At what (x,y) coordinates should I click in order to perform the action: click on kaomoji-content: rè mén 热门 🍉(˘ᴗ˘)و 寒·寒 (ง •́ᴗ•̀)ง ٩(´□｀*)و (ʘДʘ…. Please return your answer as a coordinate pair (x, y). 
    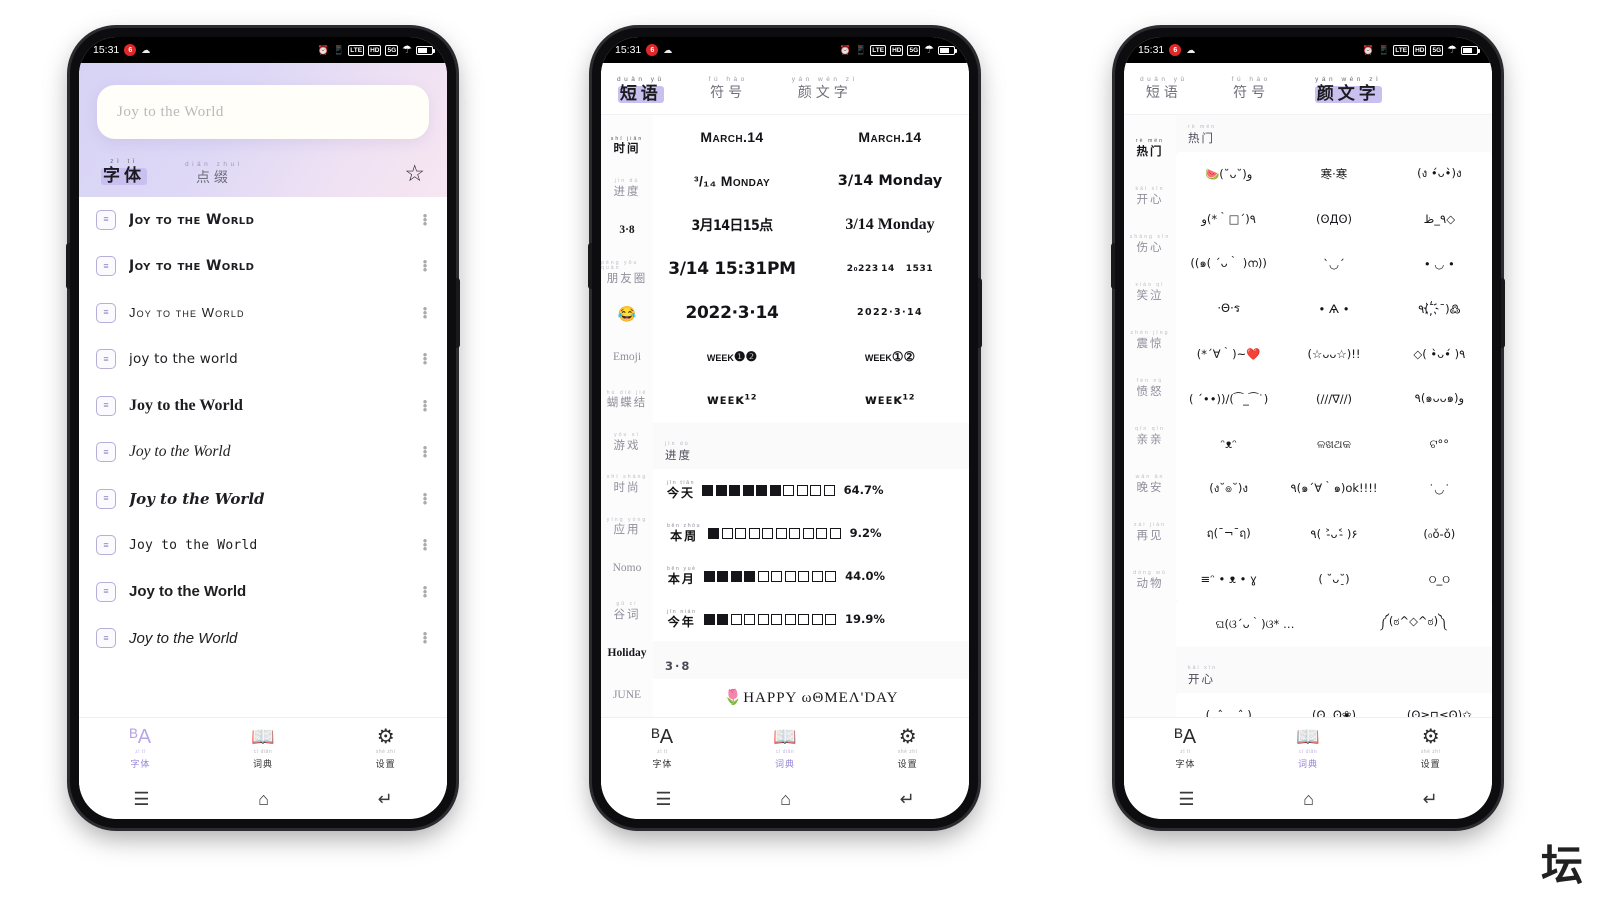
    Looking at the image, I should click on (1334, 415).